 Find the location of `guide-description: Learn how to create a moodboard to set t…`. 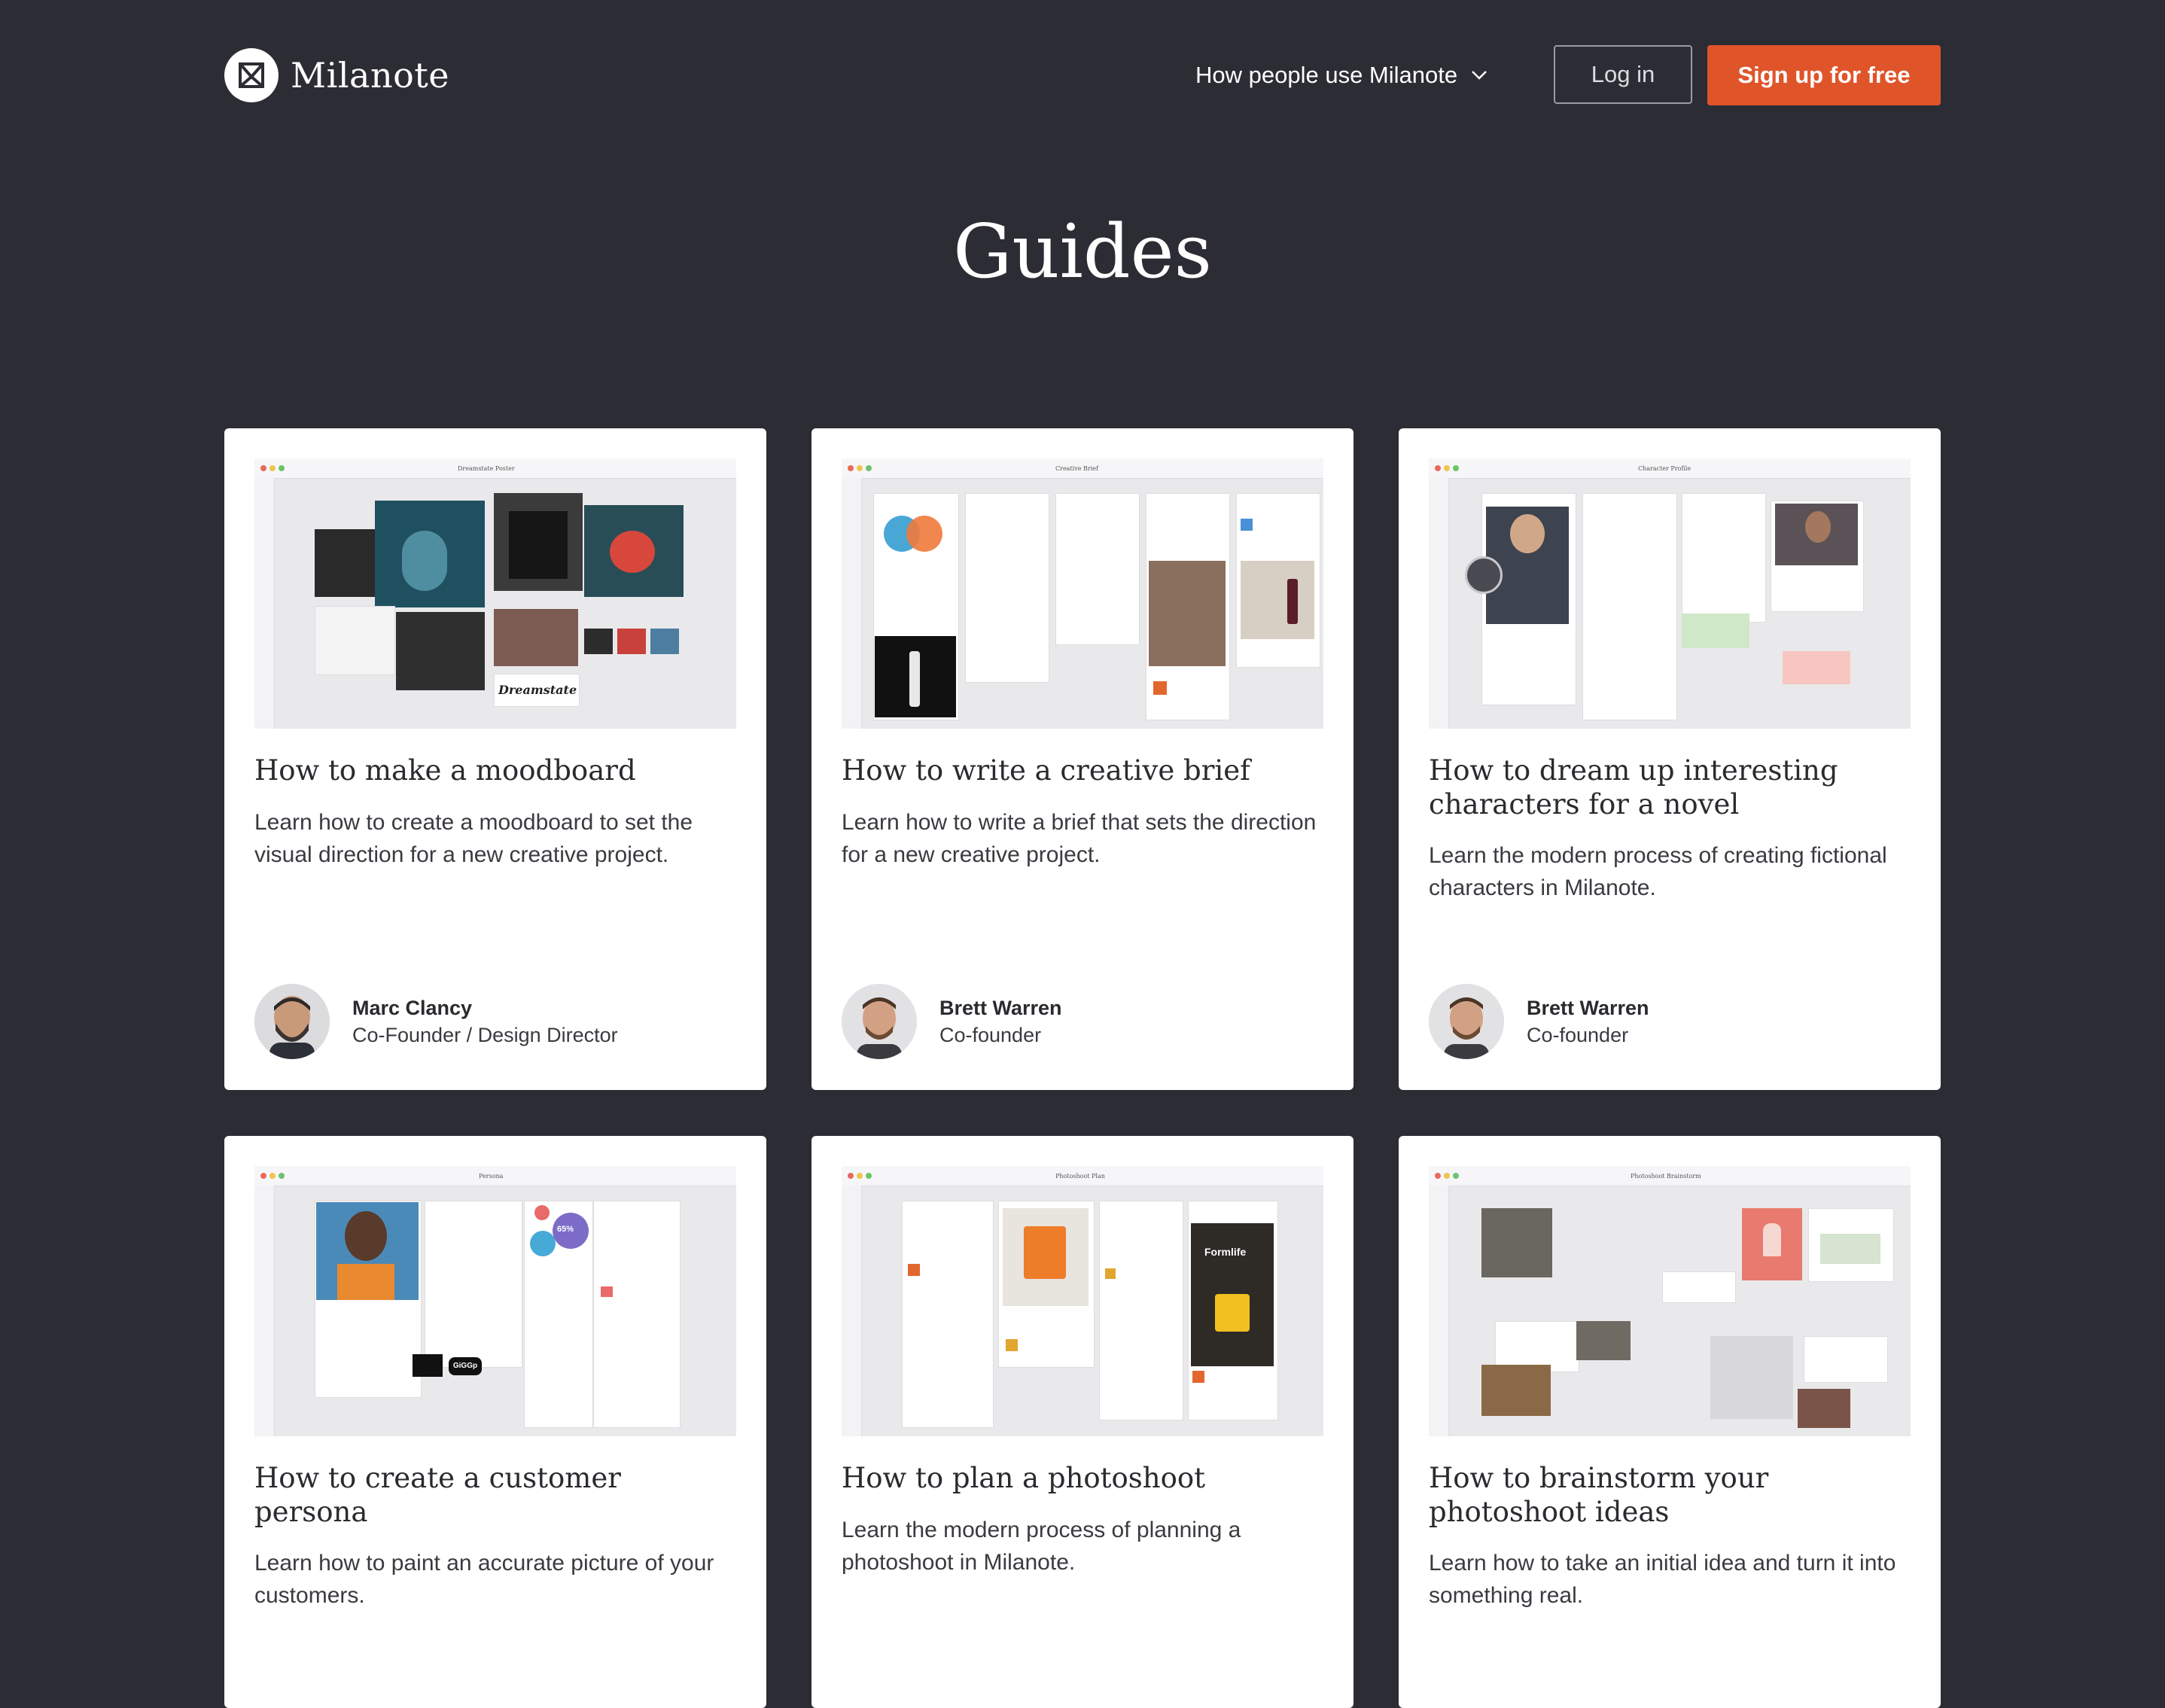

guide-description: Learn how to create a moodboard to set t… is located at coordinates (473, 838).